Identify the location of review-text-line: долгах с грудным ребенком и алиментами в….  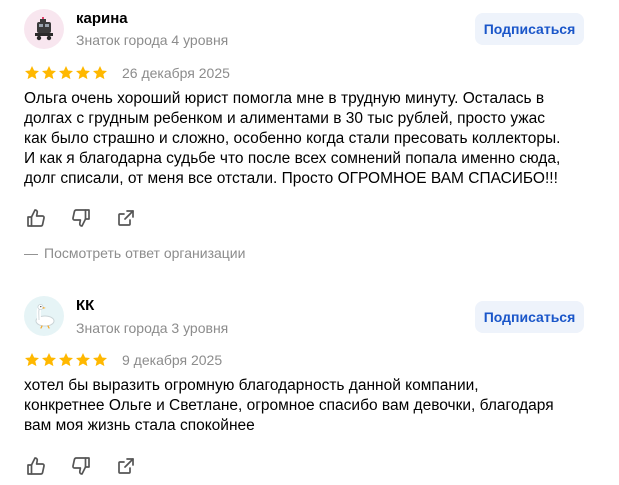
(285, 118).